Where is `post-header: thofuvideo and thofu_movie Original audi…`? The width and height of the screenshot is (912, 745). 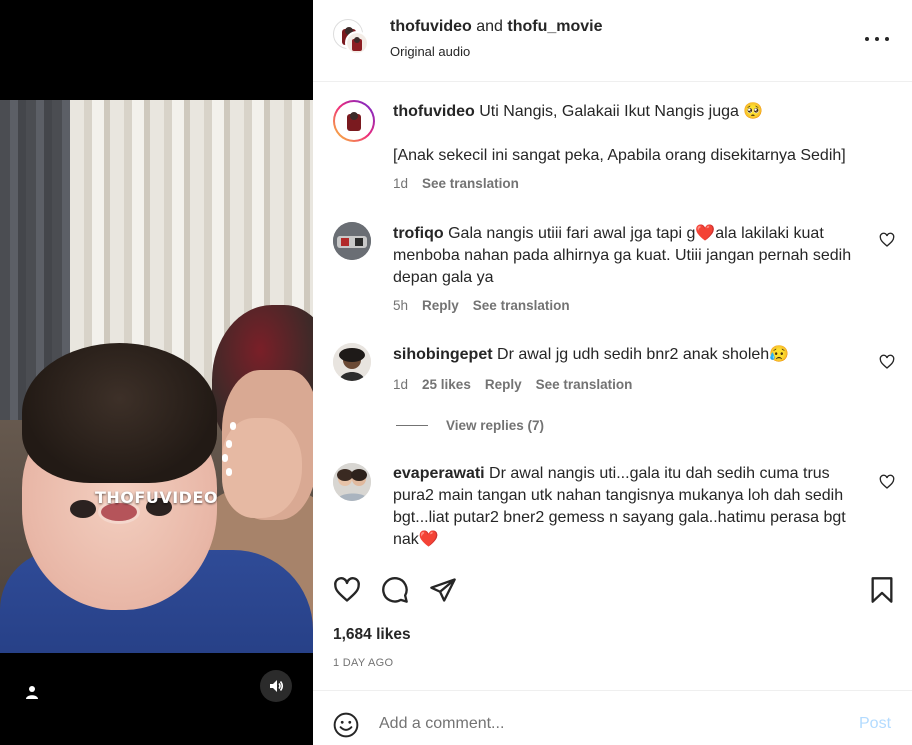
post-header: thofuvideo and thofu_movie Original audi… is located at coordinates (612, 41).